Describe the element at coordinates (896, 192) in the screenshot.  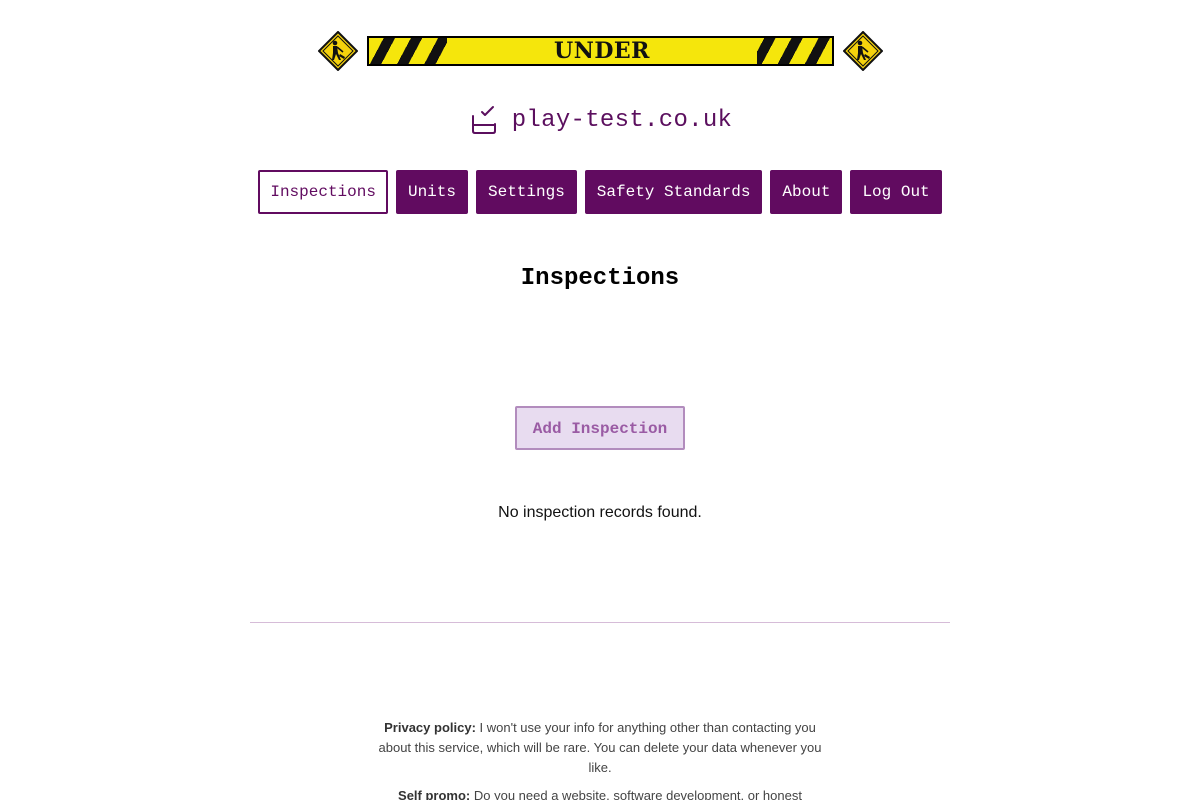
I see `nav-log-out-button: Log Out` at that location.